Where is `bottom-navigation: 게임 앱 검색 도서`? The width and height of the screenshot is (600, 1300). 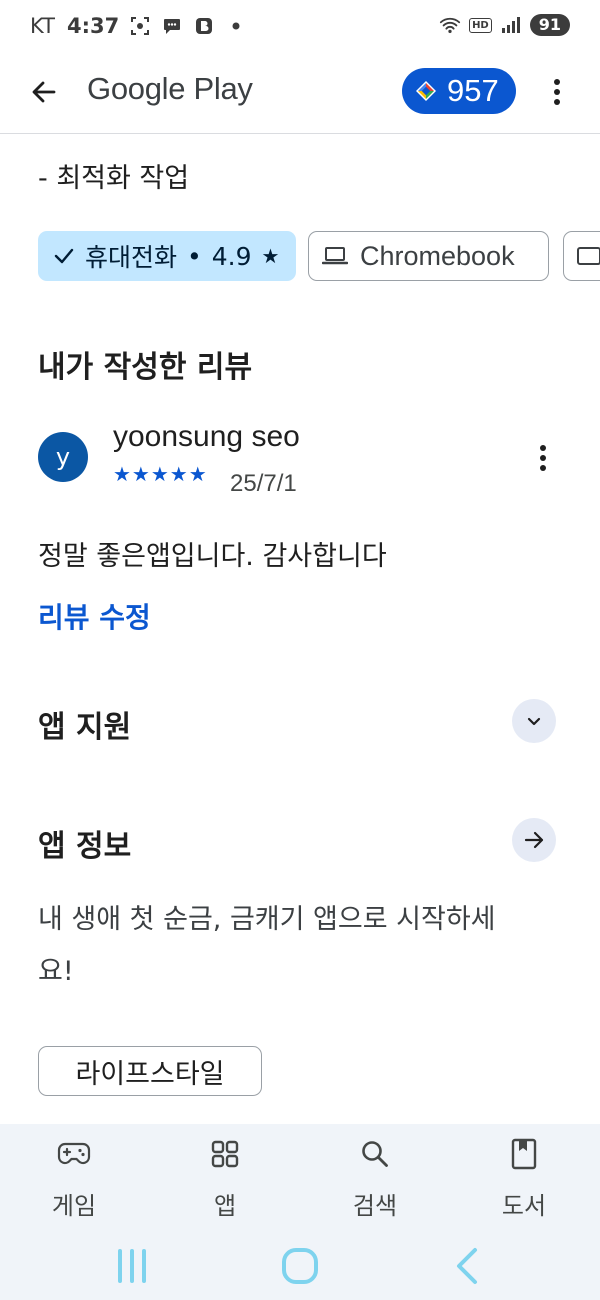
bottom-navigation: 게임 앱 검색 도서 is located at coordinates (300, 1179).